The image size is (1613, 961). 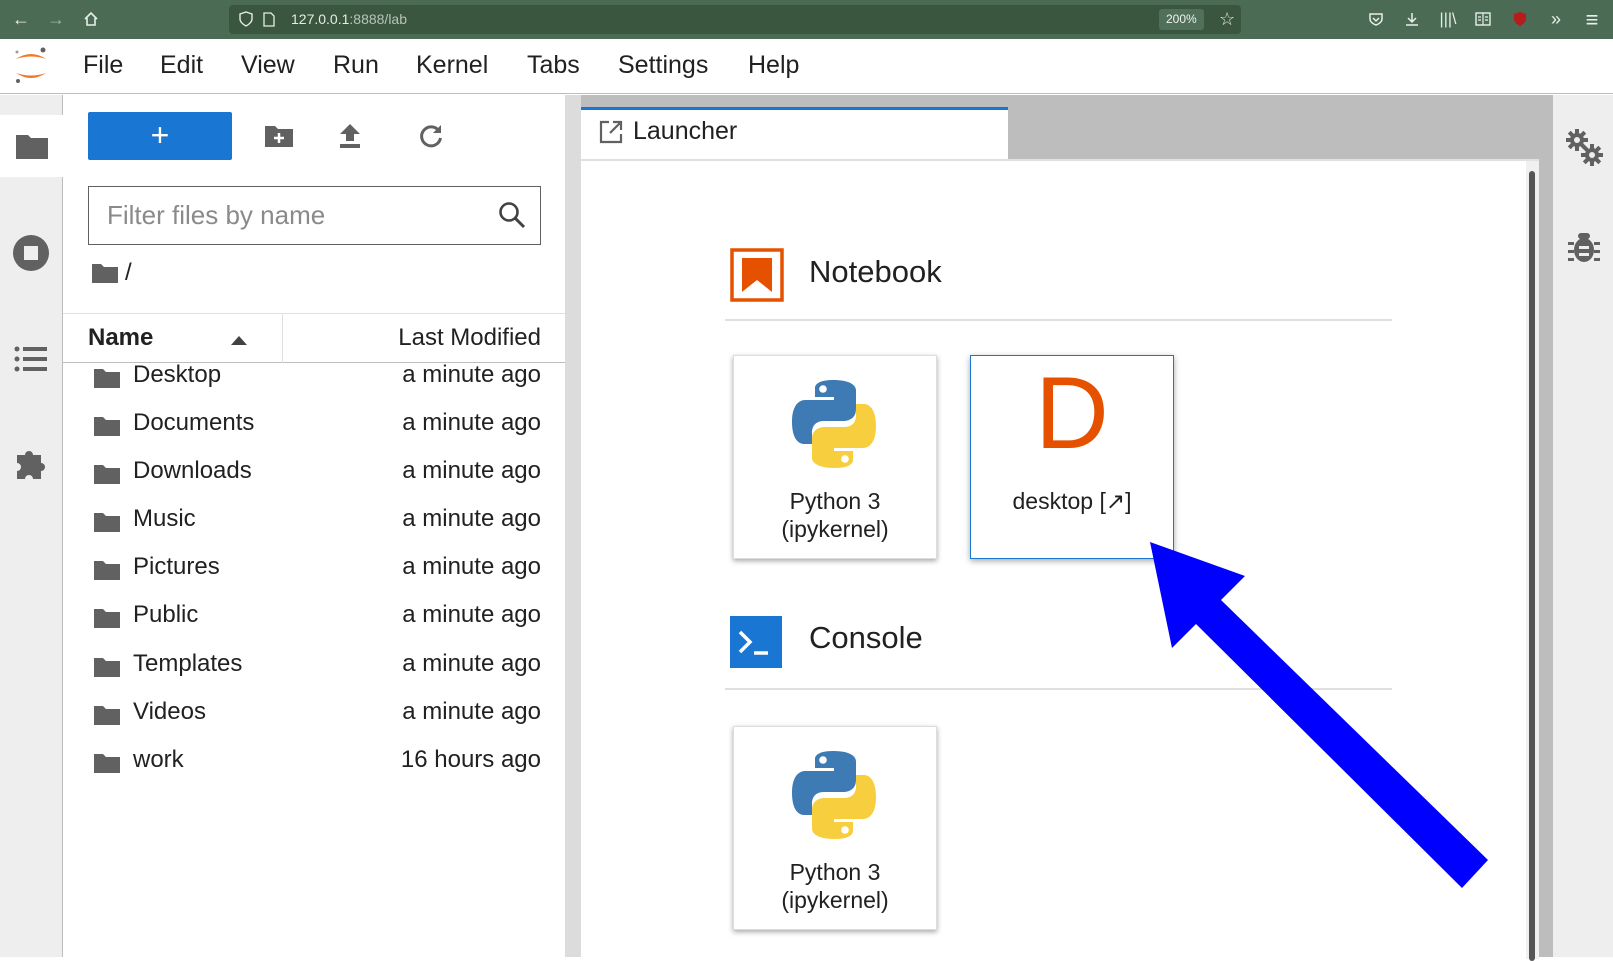 What do you see at coordinates (314, 617) in the screenshot?
I see `file-row-public: Public a minute ago` at bounding box center [314, 617].